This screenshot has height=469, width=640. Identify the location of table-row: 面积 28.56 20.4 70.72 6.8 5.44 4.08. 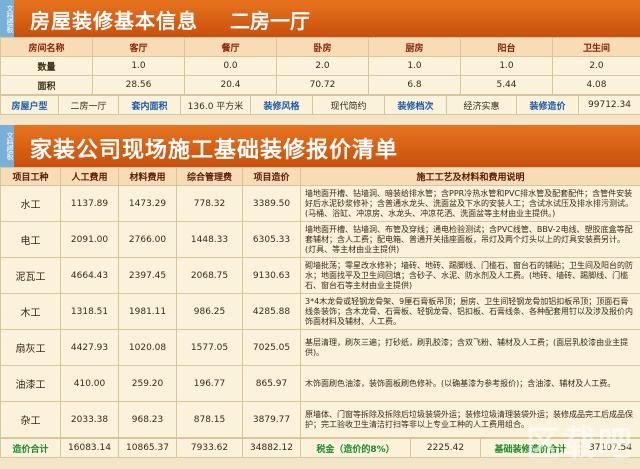
(320, 85).